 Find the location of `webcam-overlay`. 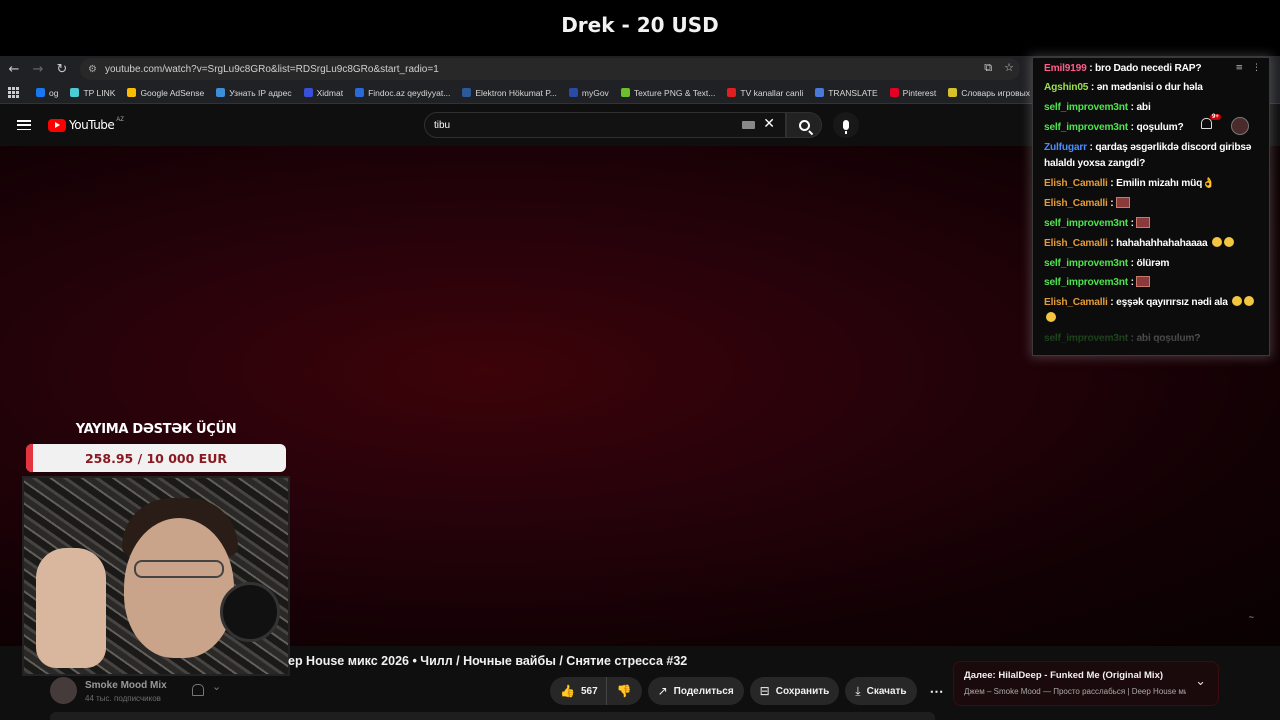

webcam-overlay is located at coordinates (156, 576).